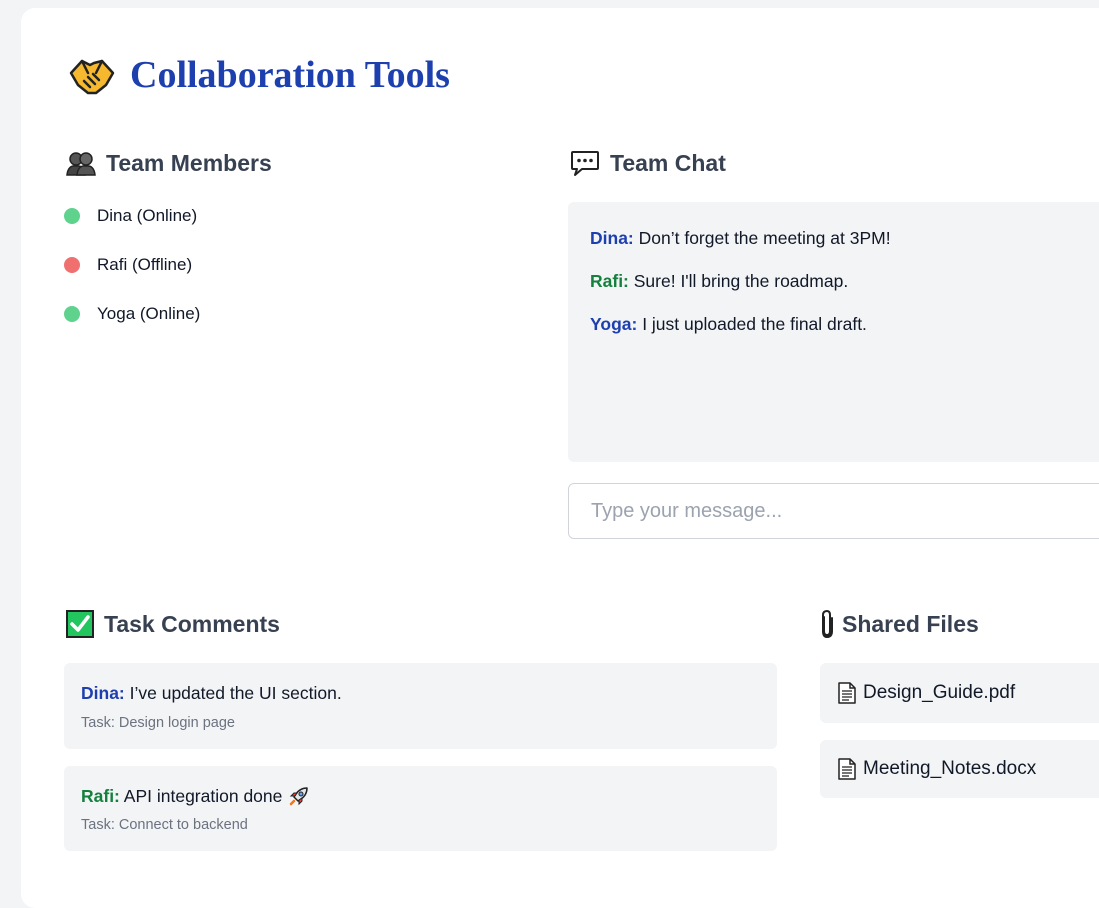 The height and width of the screenshot is (908, 1099). Describe the element at coordinates (939, 692) in the screenshot. I see `file-name: Design_Guide.pdf` at that location.